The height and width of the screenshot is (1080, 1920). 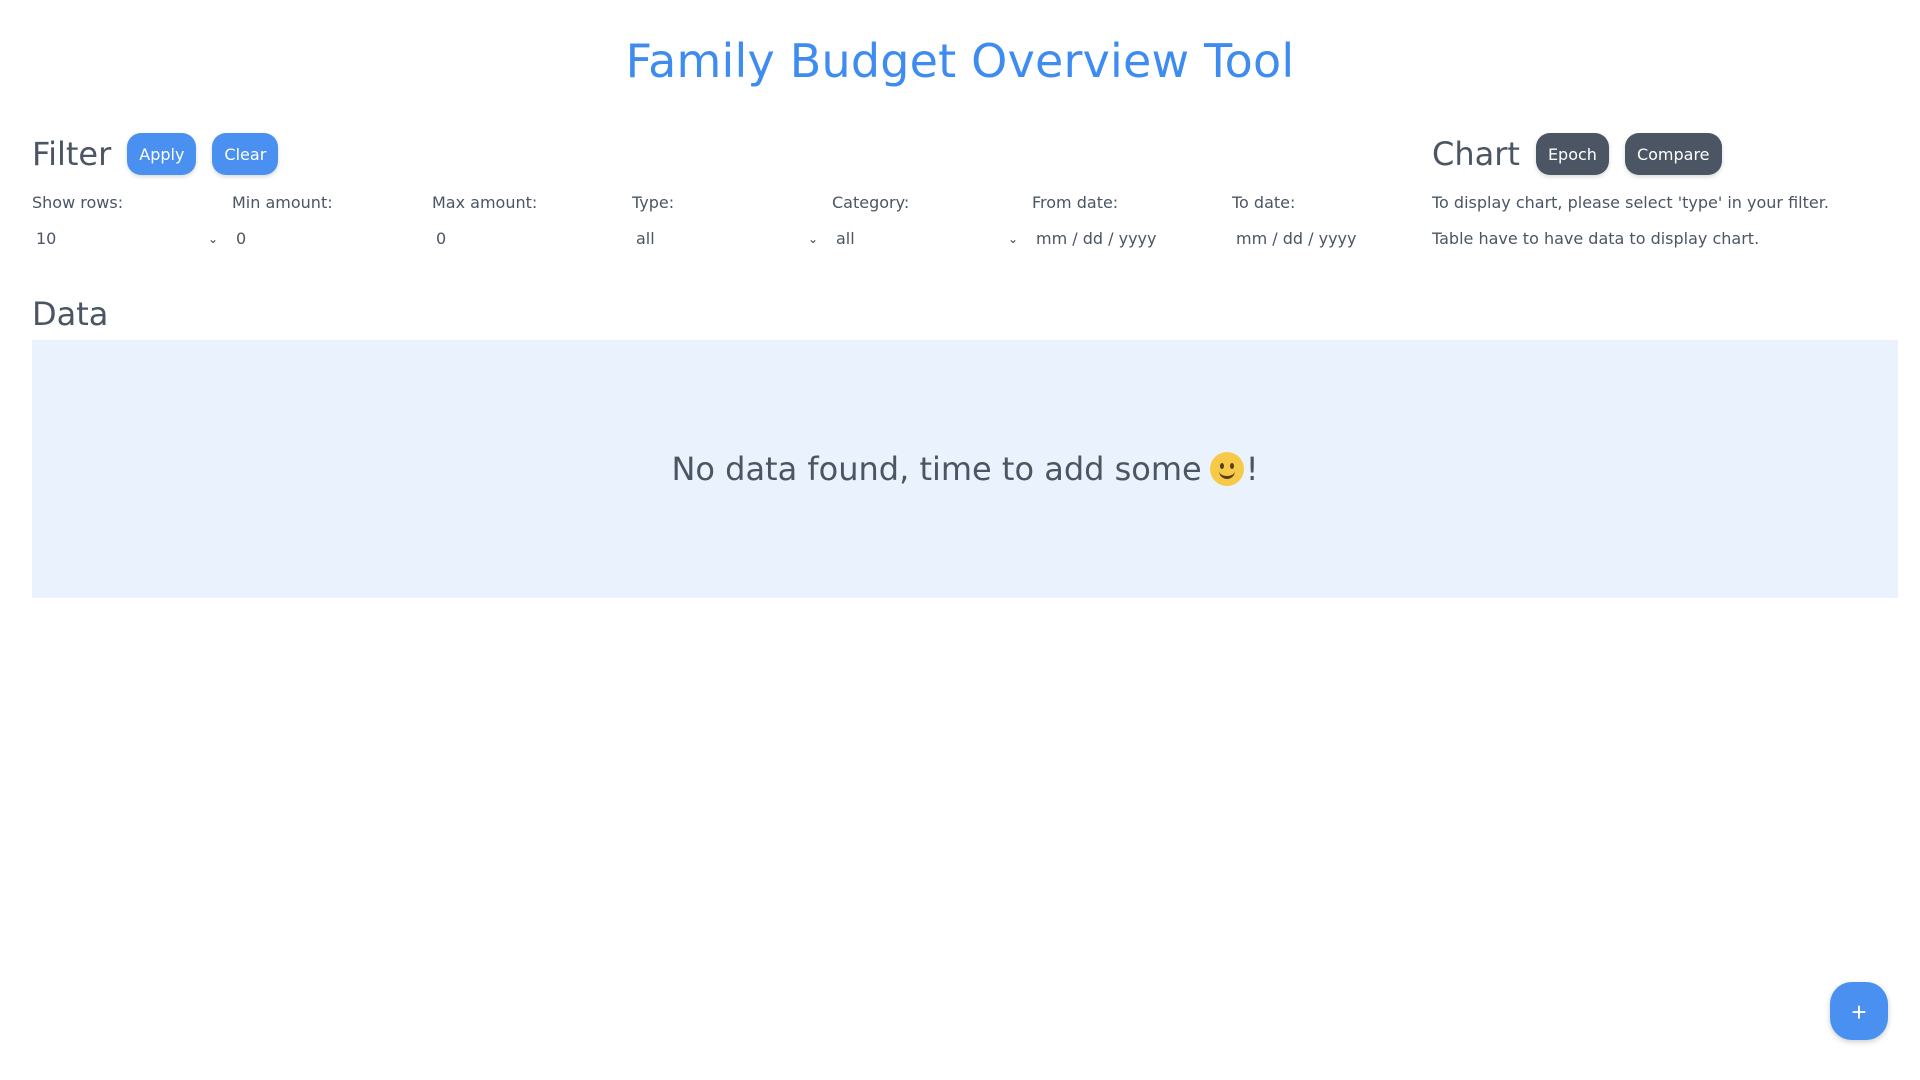 What do you see at coordinates (871, 202) in the screenshot?
I see `category-label: Category:` at bounding box center [871, 202].